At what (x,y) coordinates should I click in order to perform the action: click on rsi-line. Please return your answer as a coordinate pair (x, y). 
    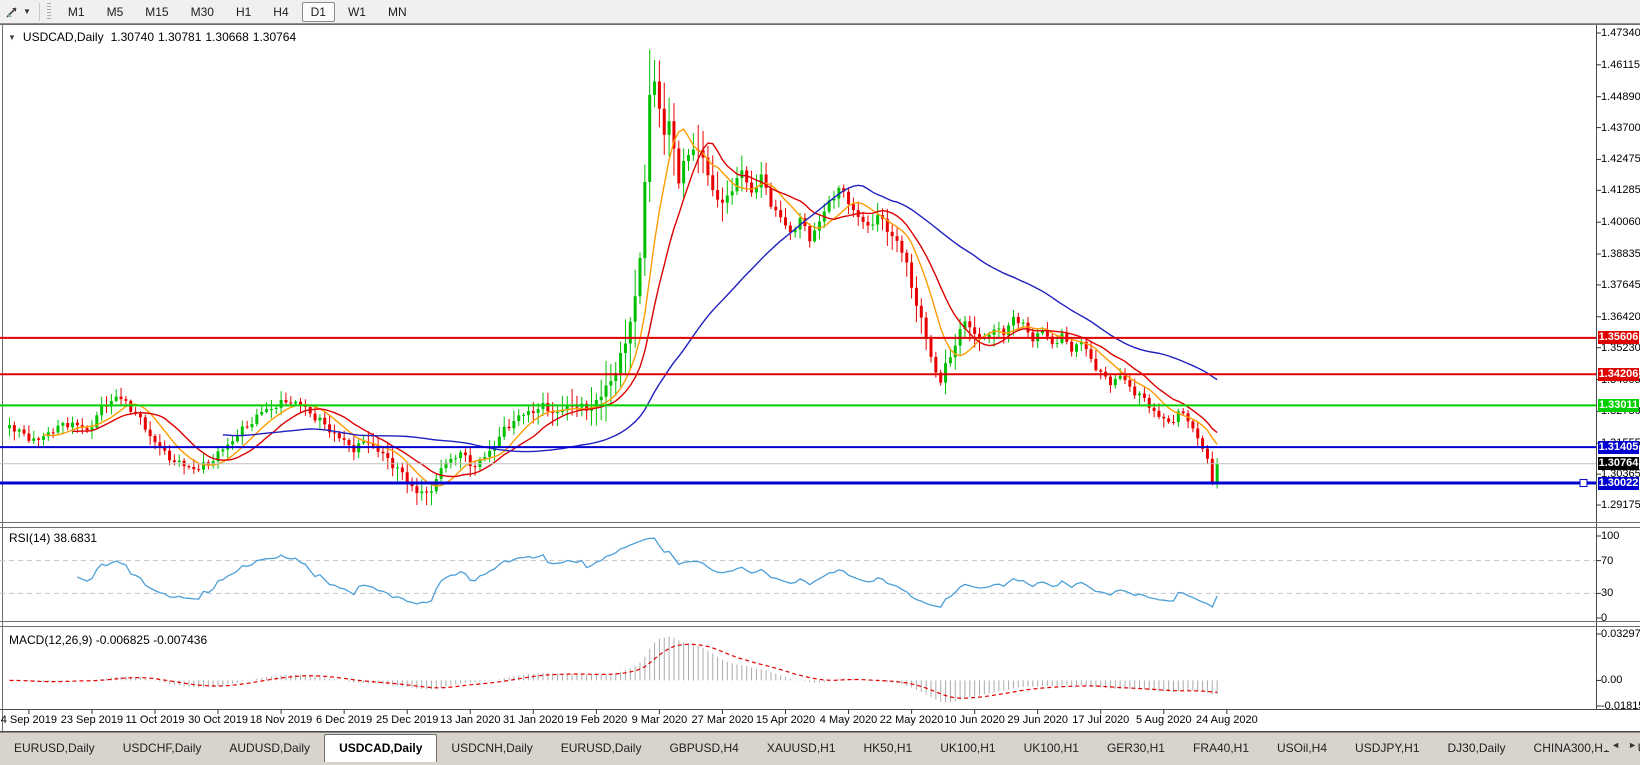
    Looking at the image, I should click on (647, 572).